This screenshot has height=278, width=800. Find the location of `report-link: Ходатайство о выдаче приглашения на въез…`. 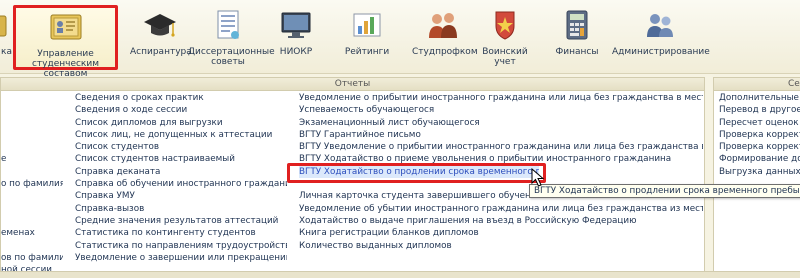

report-link: Ходатайство о выдаче приглашения на въез… is located at coordinates (501, 221).